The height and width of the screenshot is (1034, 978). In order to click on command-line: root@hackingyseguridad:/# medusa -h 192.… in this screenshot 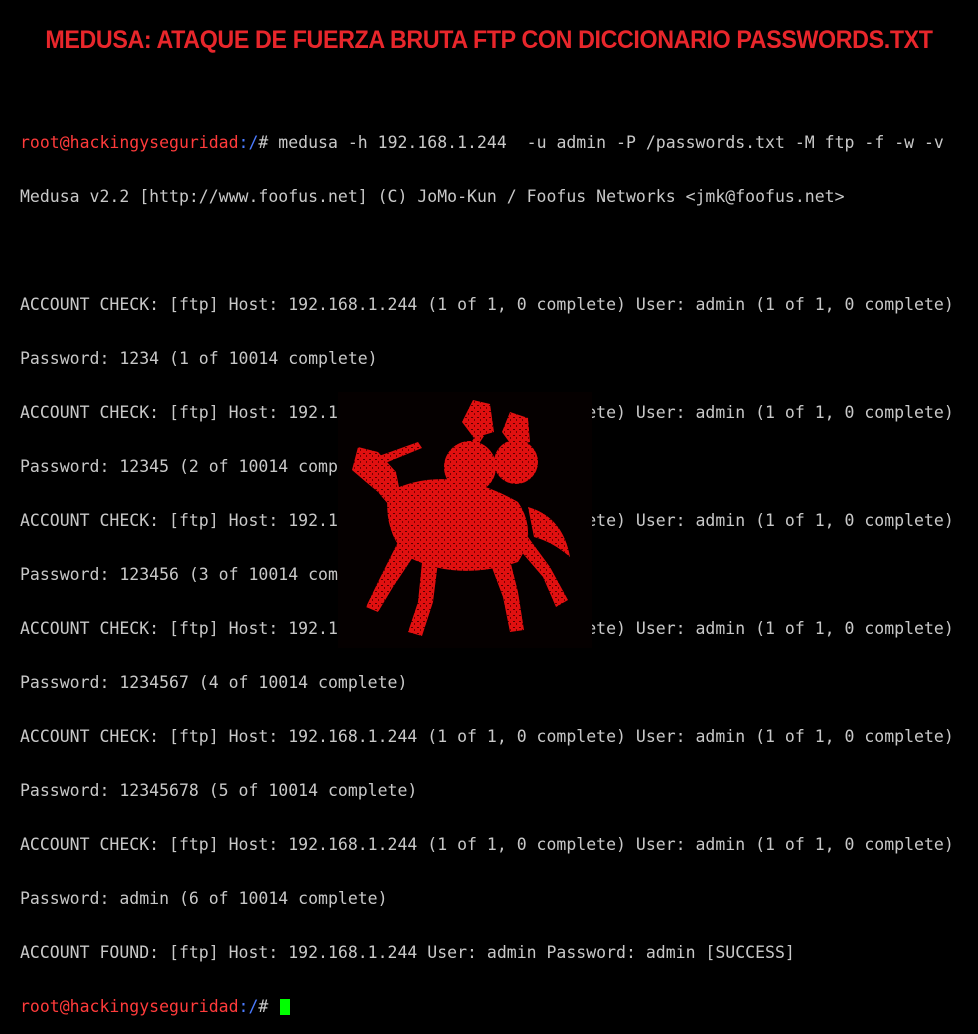, I will do `click(495, 143)`.